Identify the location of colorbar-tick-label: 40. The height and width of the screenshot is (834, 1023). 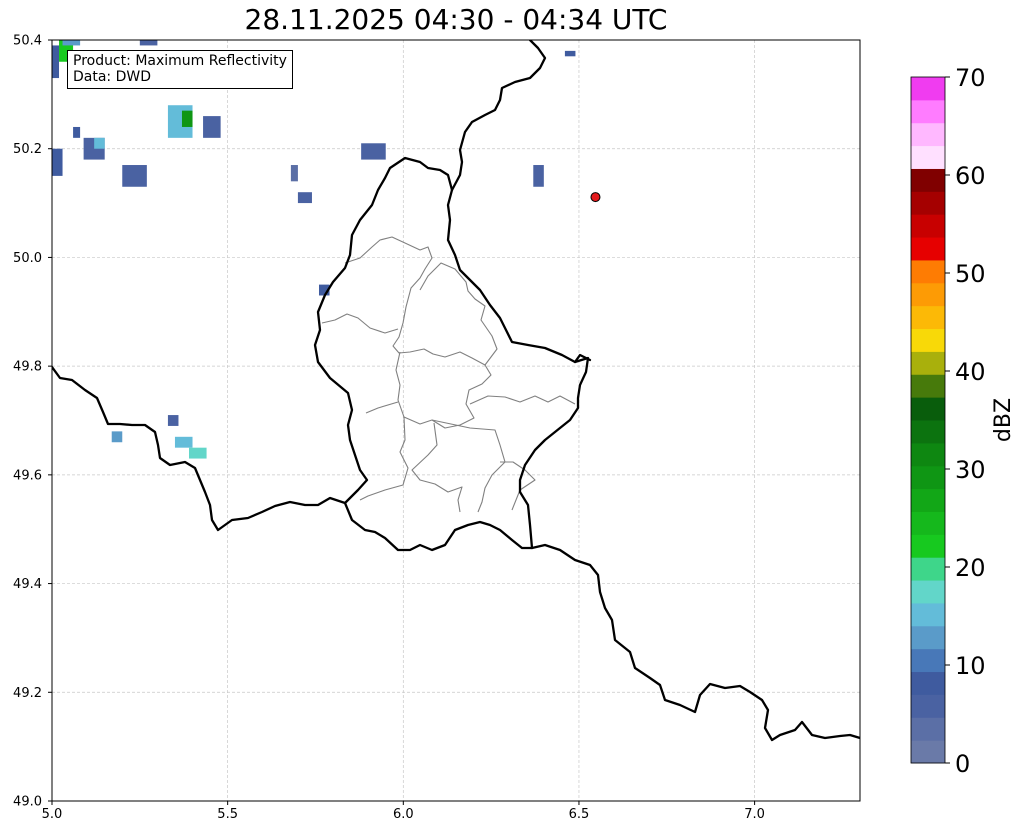
(970, 372).